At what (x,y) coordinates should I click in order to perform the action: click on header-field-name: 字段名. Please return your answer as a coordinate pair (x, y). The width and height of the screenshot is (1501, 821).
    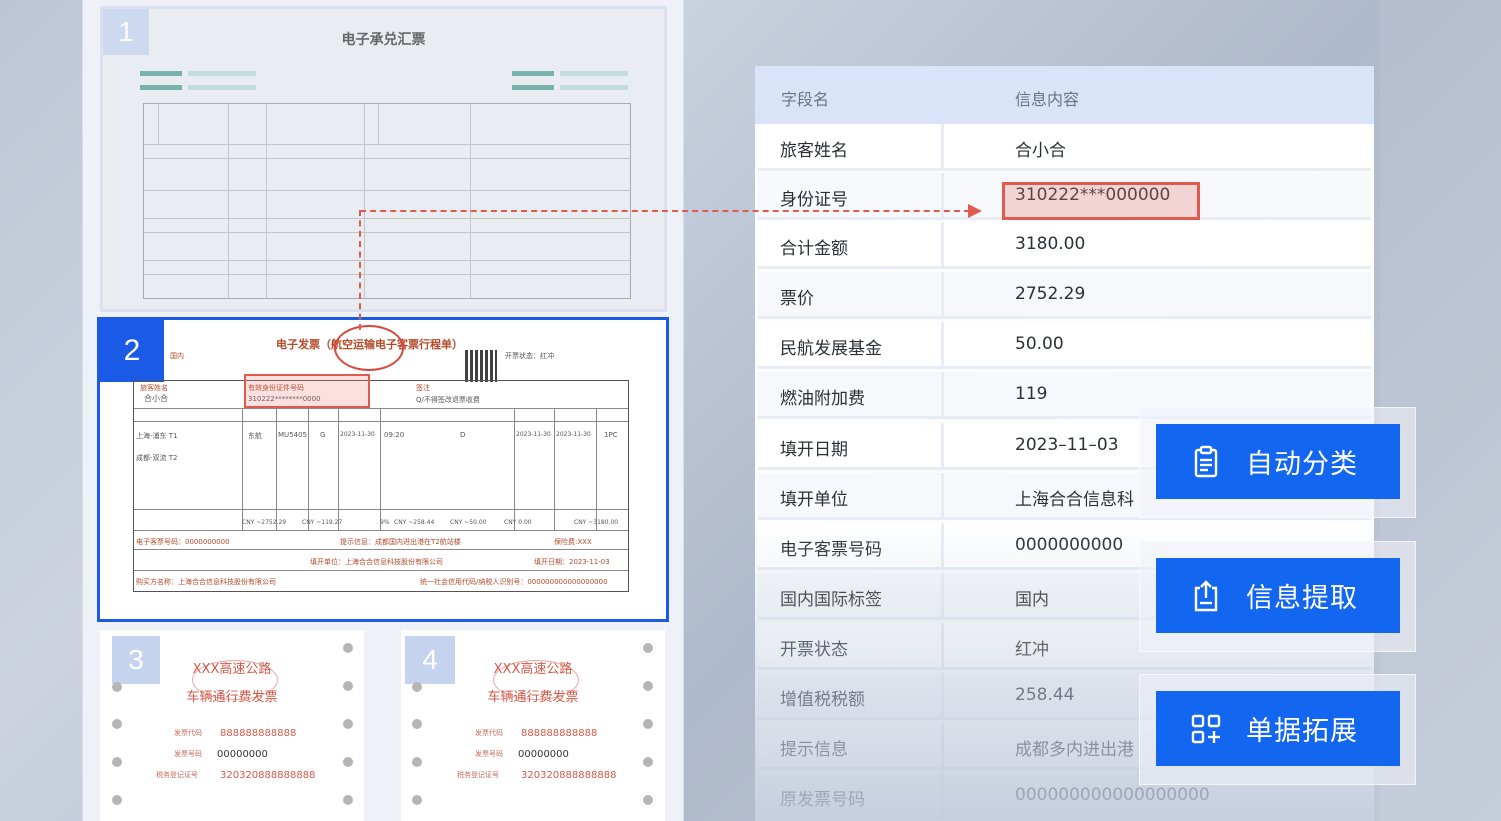
    Looking at the image, I should click on (805, 99).